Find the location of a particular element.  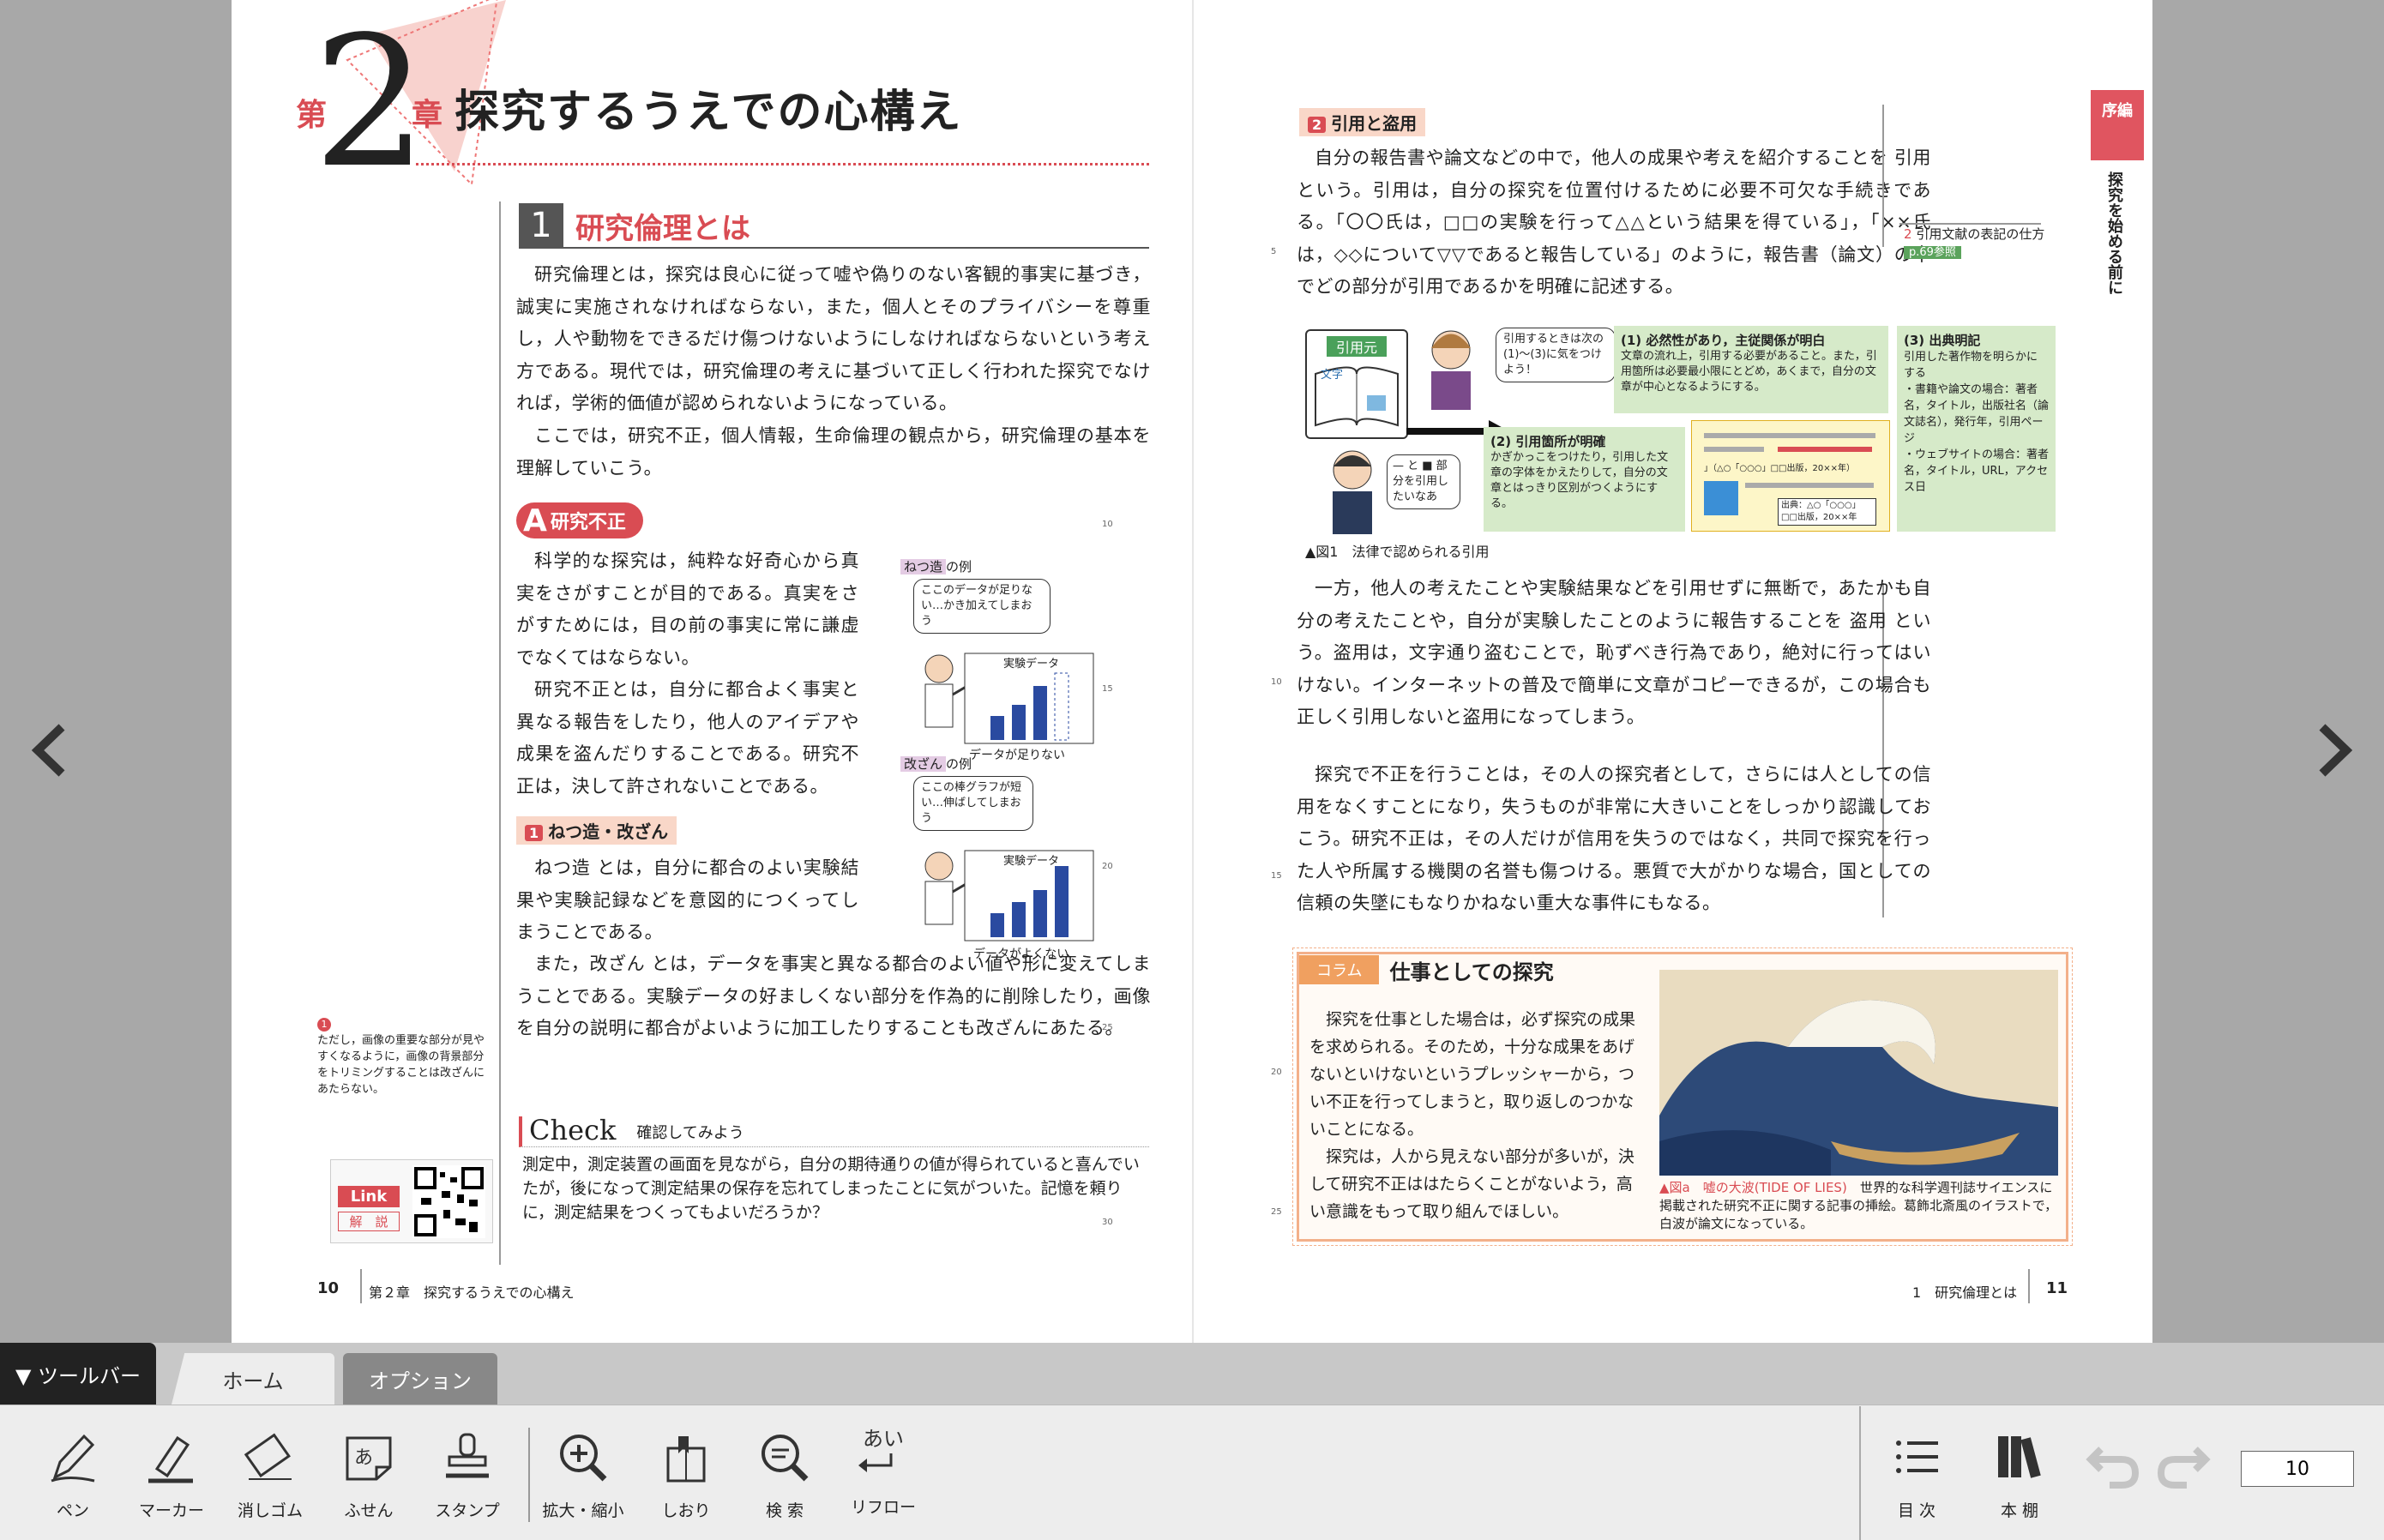

section1-heading: 1 研究倫理とは is located at coordinates (834, 226).